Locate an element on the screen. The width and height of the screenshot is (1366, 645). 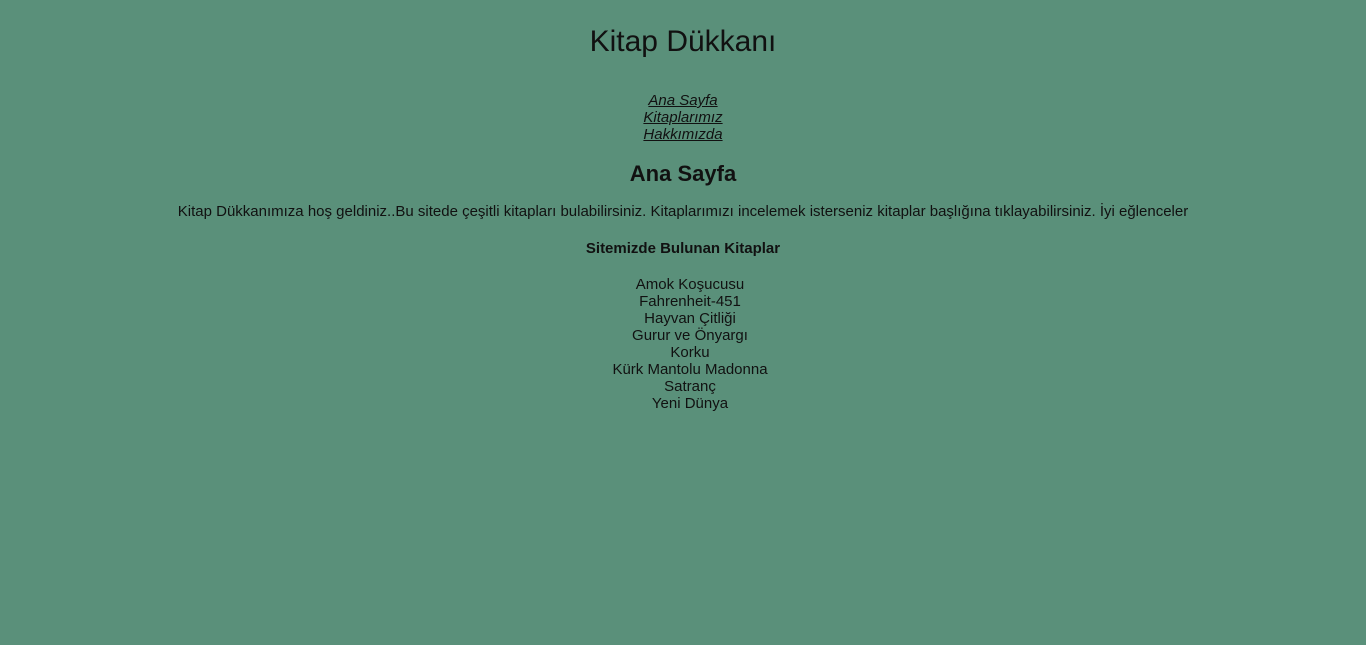
nav-link-hakkimizda: Hakkımızda is located at coordinates (682, 134).